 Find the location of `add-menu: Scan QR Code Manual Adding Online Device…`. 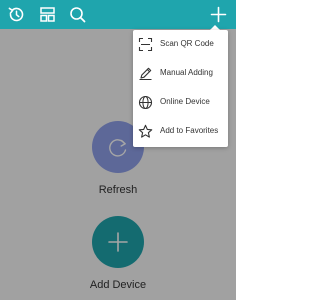

add-menu: Scan QR Code Manual Adding Online Device… is located at coordinates (180, 88).